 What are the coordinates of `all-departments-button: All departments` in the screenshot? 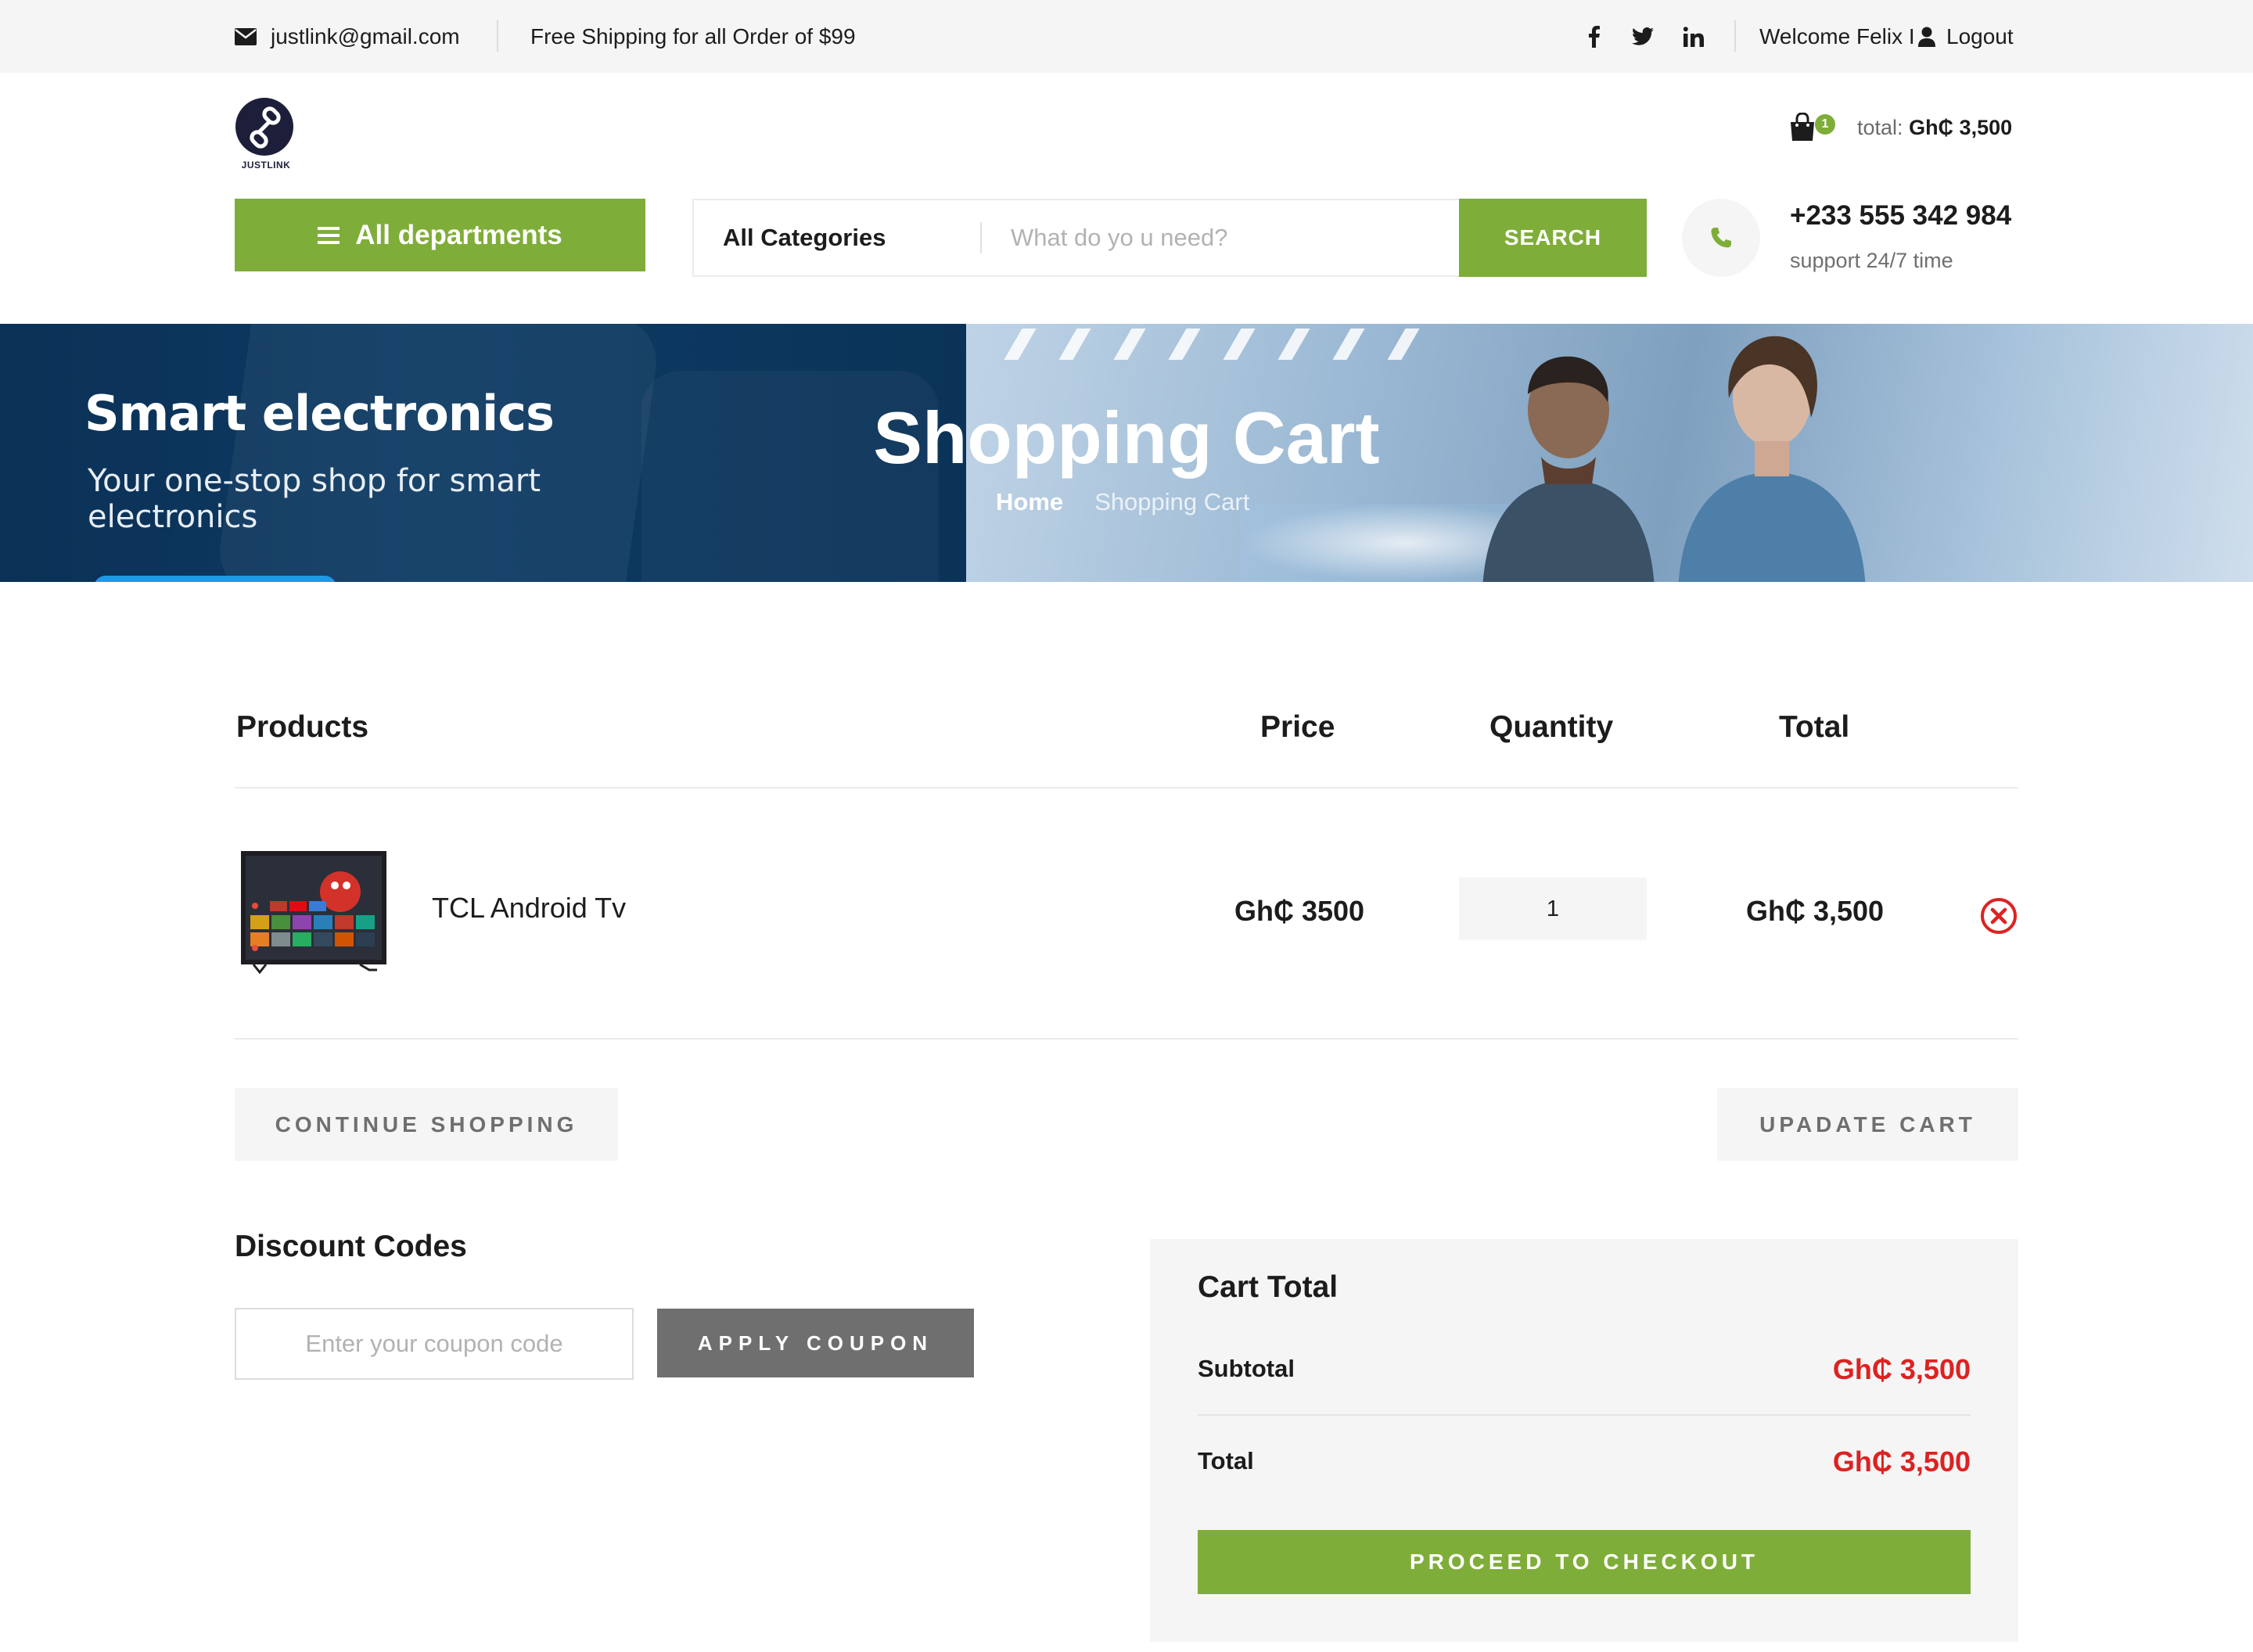 It's located at (440, 235).